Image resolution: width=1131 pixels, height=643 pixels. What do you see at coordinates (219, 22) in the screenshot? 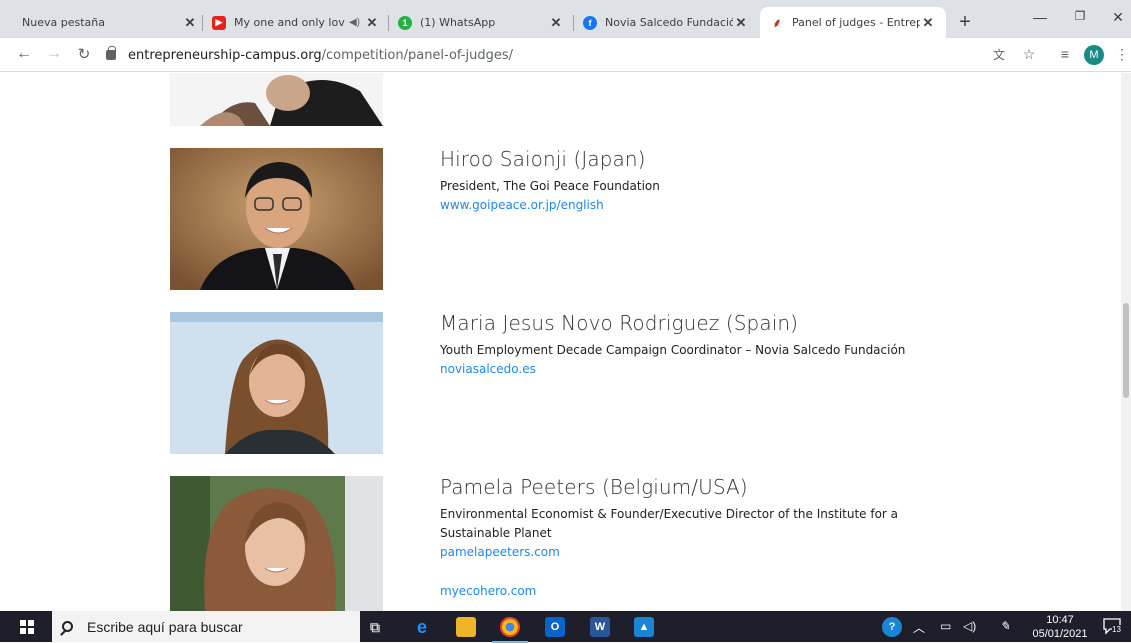
I see `youtube-icon: ▶` at bounding box center [219, 22].